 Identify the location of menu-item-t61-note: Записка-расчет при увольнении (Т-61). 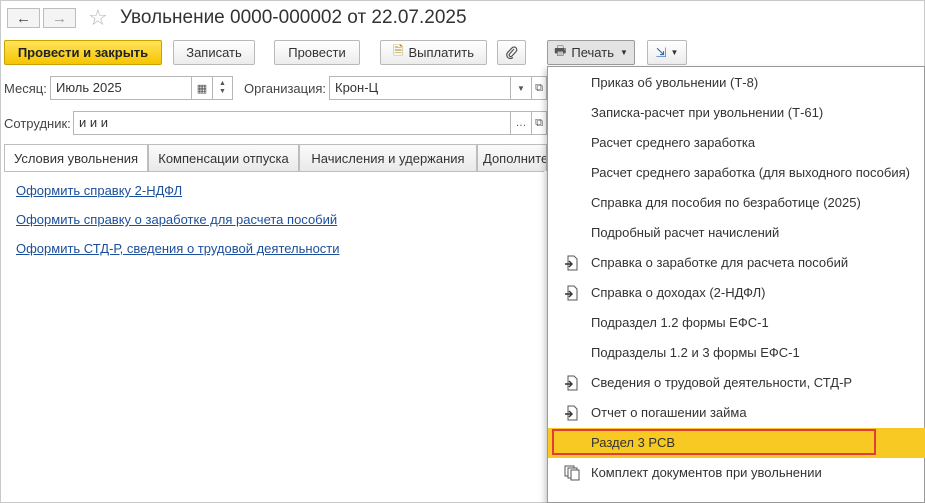
(736, 113).